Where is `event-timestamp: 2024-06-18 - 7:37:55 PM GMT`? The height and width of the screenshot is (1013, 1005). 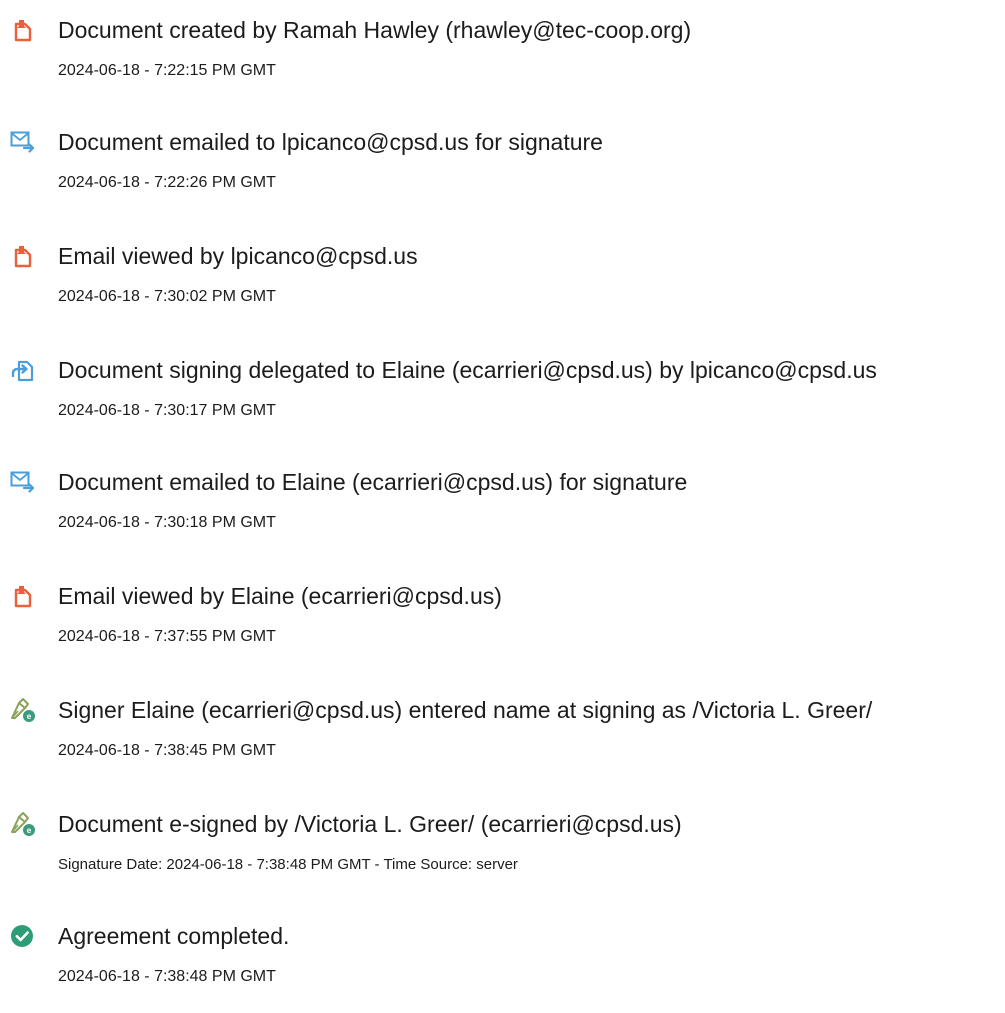
event-timestamp: 2024-06-18 - 7:37:55 PM GMT is located at coordinates (167, 636).